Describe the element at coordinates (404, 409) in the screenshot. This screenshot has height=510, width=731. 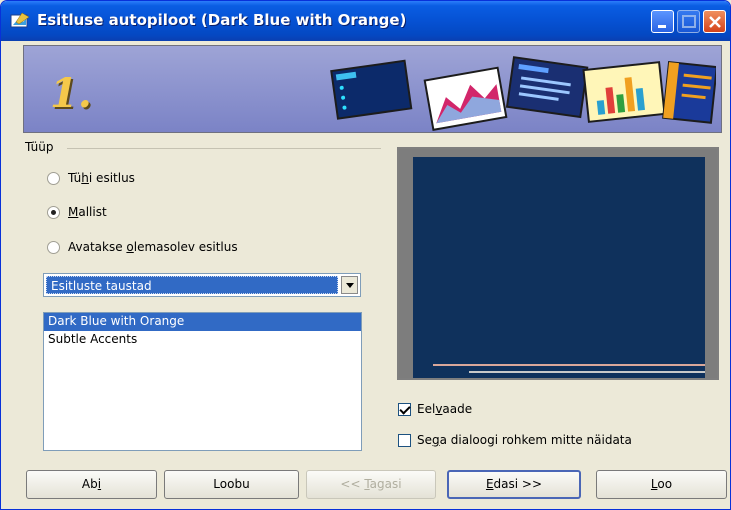
I see `preview-checkbox` at that location.